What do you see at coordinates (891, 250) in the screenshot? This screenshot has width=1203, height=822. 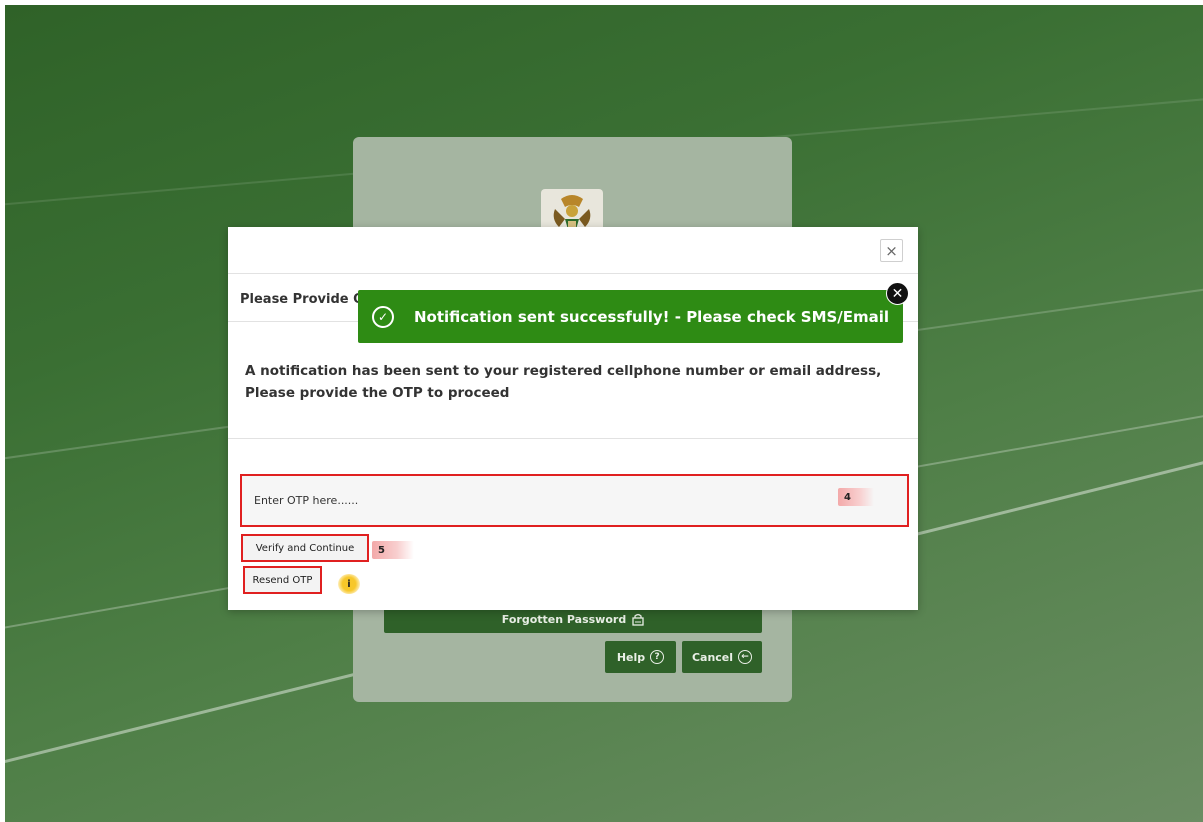 I see `close-icon: ×` at bounding box center [891, 250].